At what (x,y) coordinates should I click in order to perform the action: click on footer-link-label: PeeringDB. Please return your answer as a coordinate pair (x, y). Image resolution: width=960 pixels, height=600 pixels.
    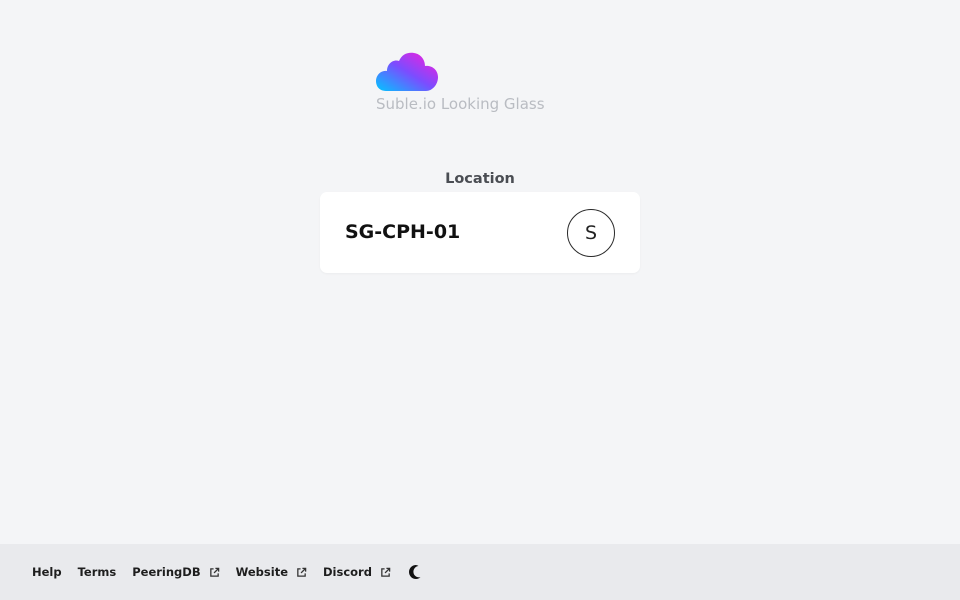
    Looking at the image, I should click on (166, 572).